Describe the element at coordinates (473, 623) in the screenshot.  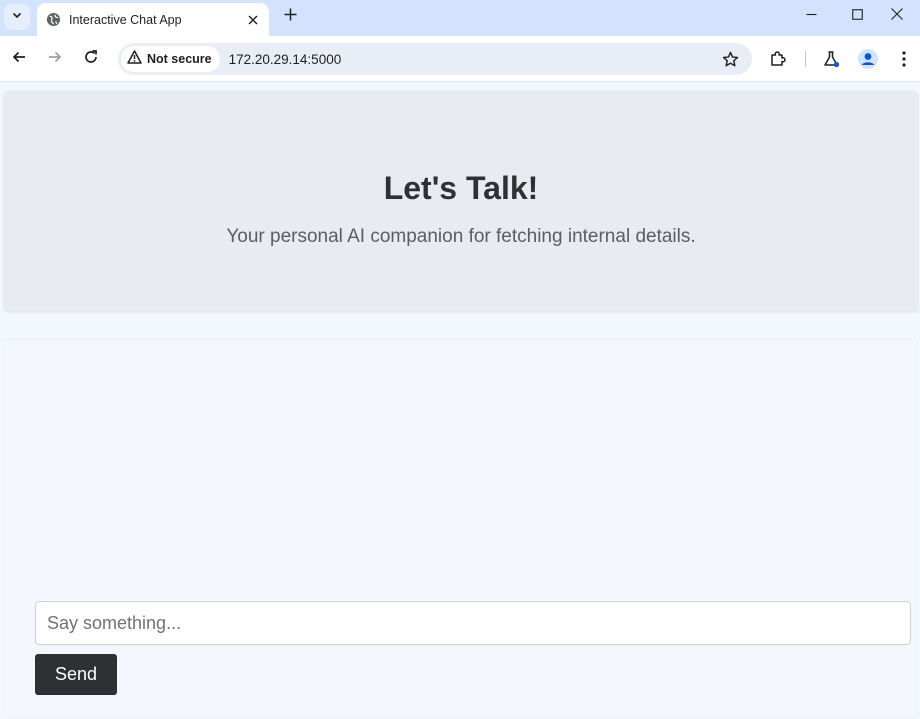
I see `message-input` at that location.